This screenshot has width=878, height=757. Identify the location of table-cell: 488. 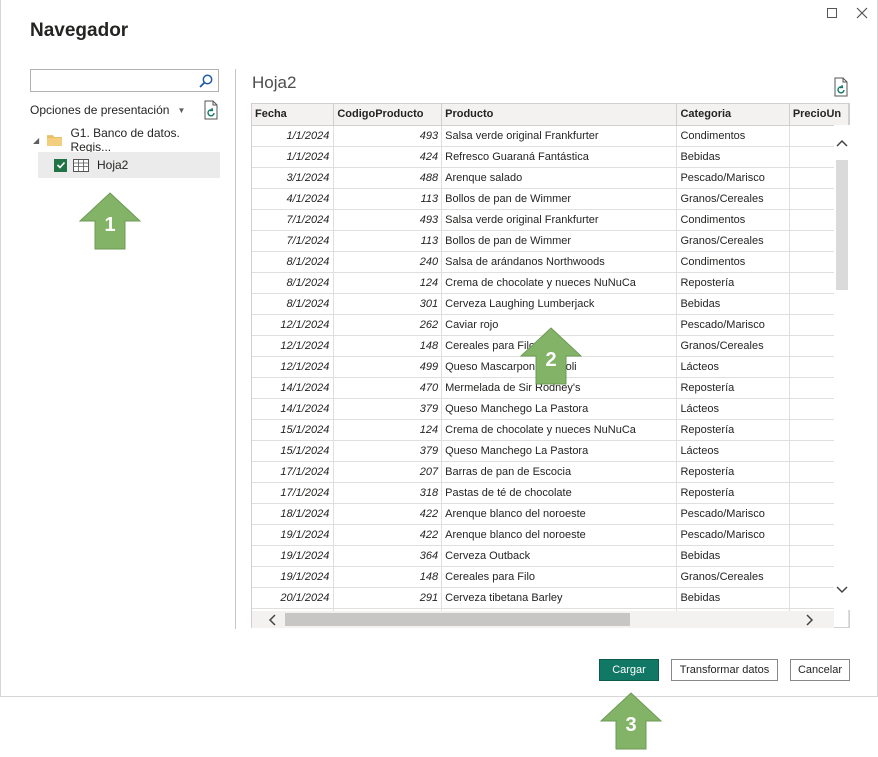
(388, 178).